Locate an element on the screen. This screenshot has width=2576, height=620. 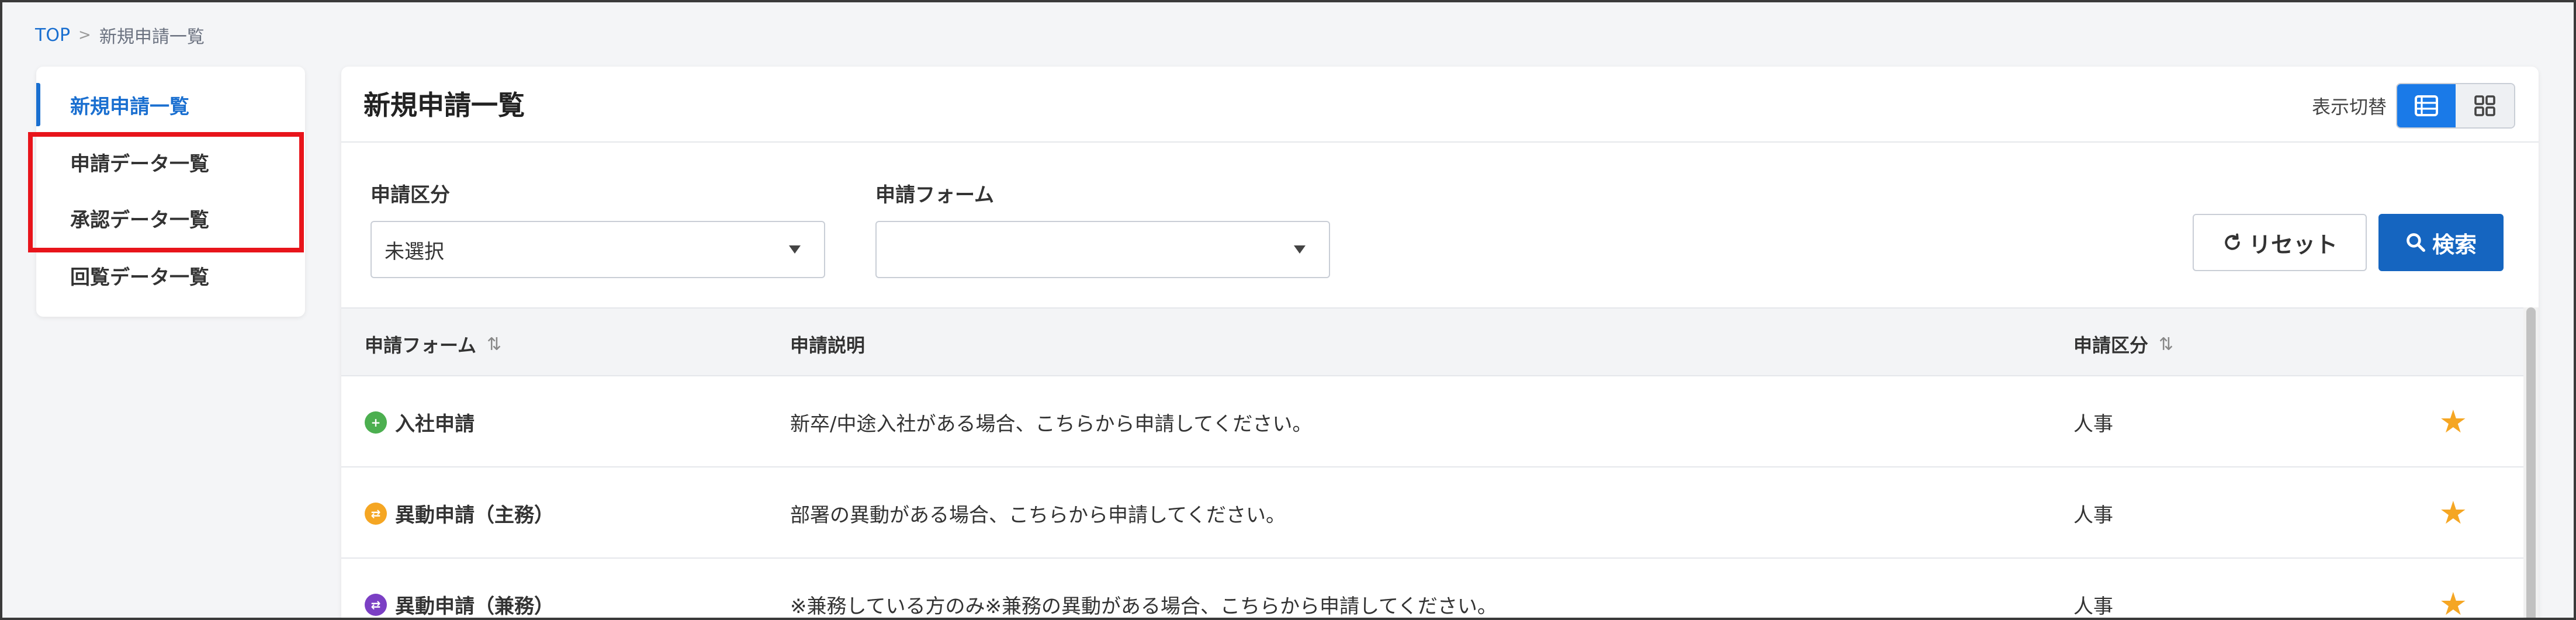
sidebar-item-application-data: 申請データ一覧 is located at coordinates (171, 162).